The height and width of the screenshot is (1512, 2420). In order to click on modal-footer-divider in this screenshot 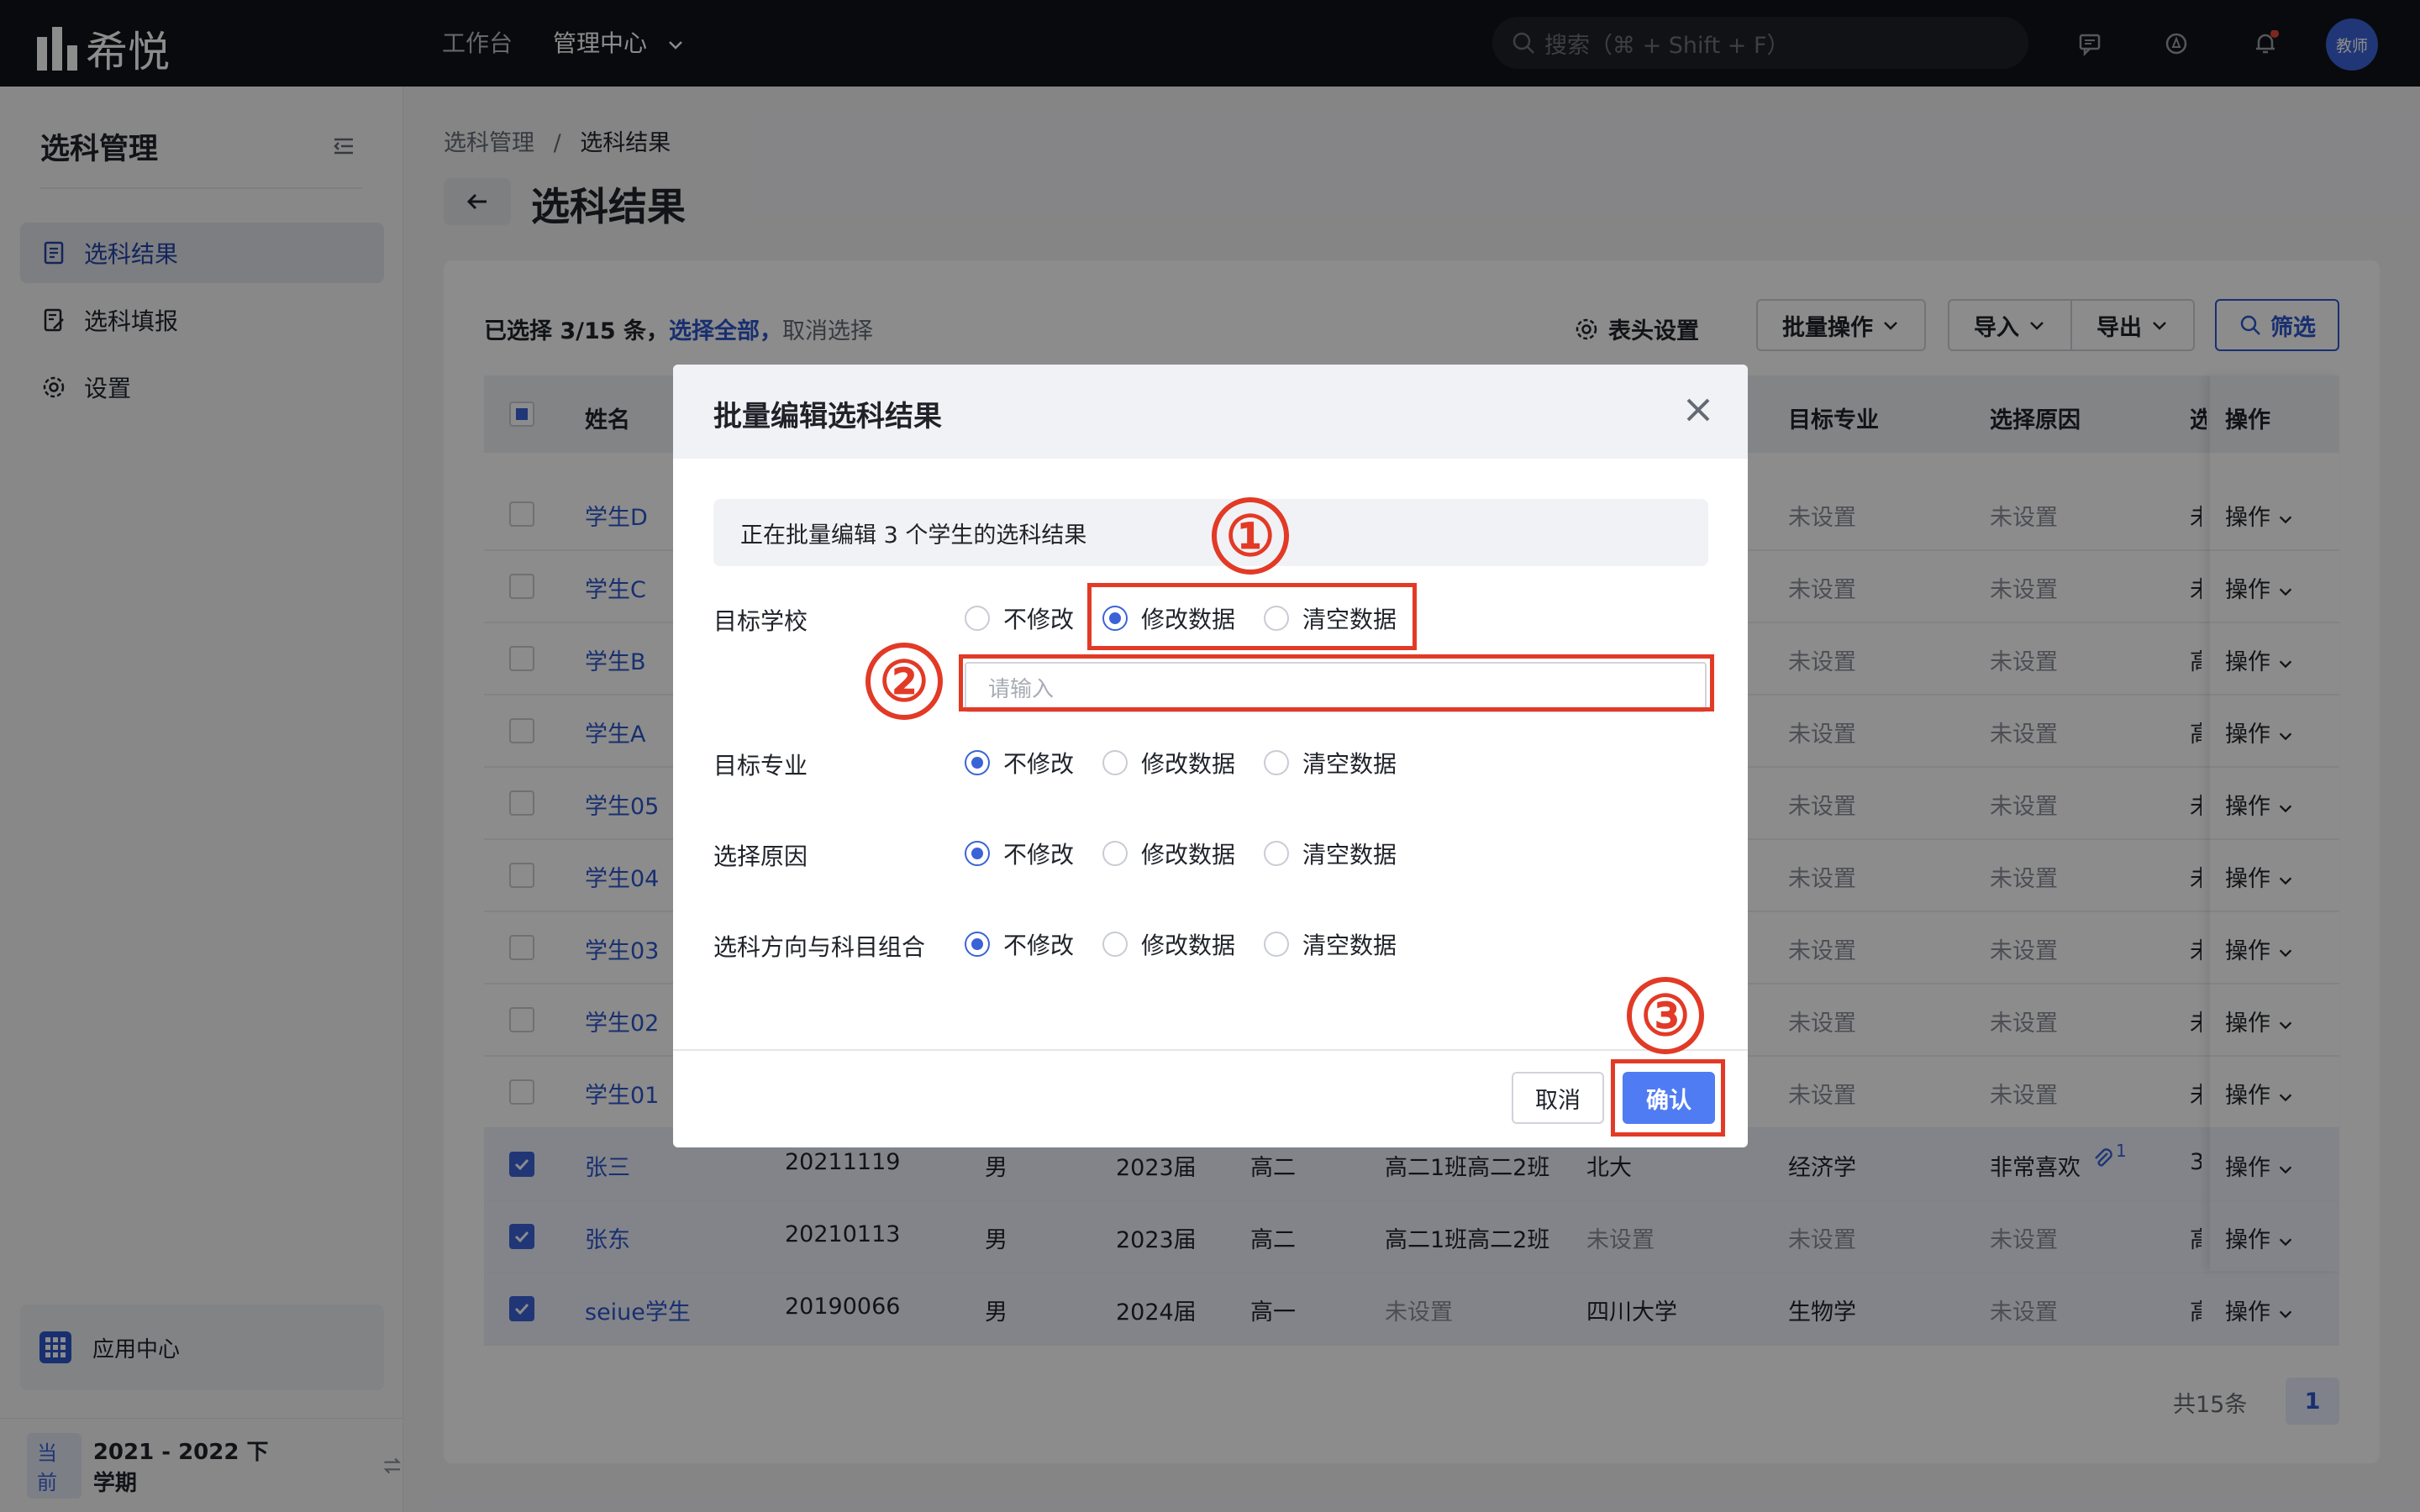, I will do `click(1210, 1050)`.